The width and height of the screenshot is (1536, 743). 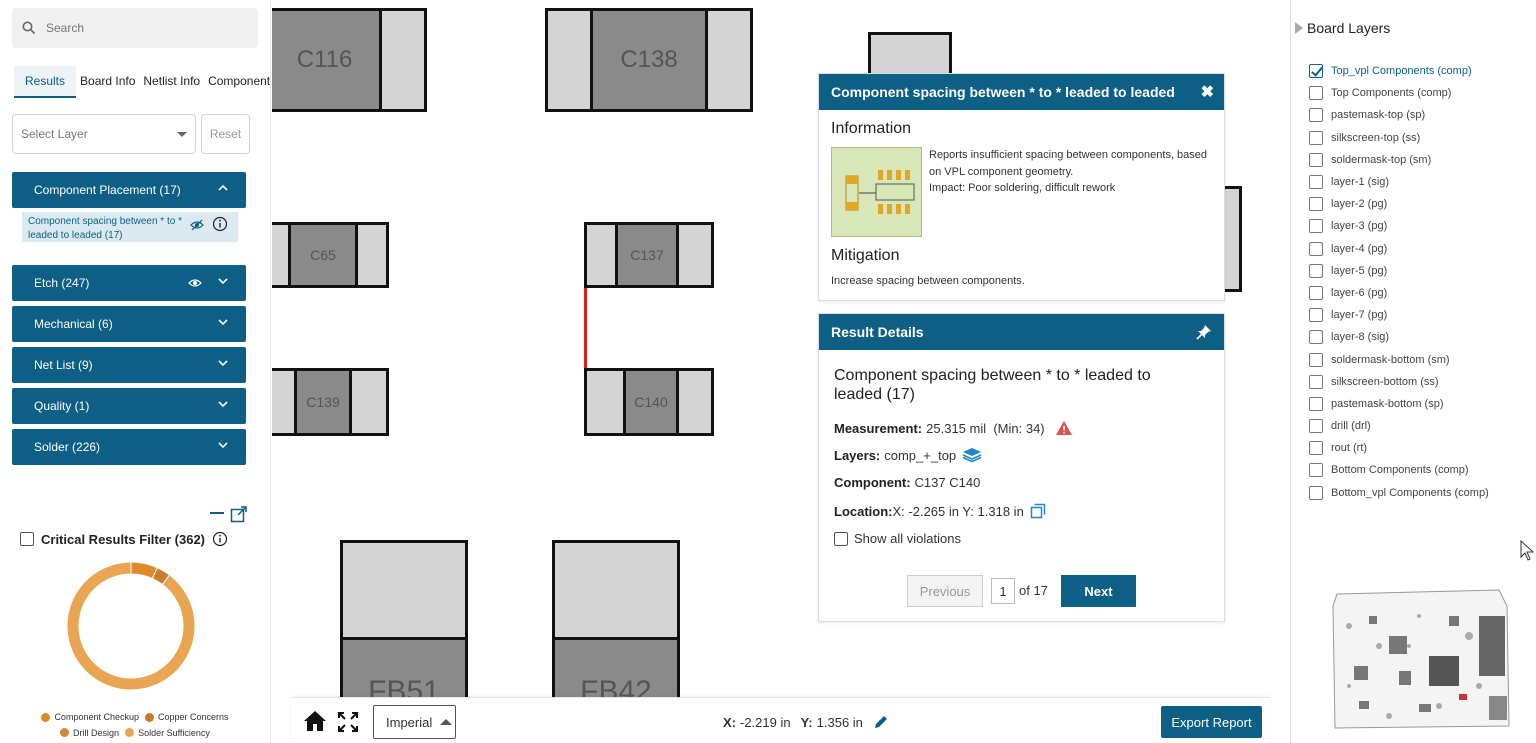 I want to click on board-minimap, so click(x=1420, y=658).